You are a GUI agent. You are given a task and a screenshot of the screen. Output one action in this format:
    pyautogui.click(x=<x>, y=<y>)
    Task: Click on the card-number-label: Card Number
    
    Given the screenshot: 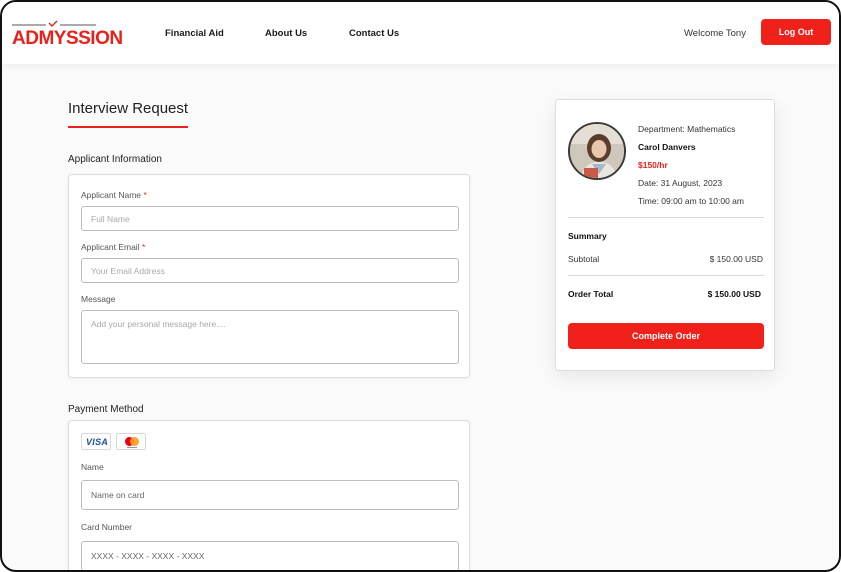 What is the action you would take?
    pyautogui.click(x=107, y=527)
    